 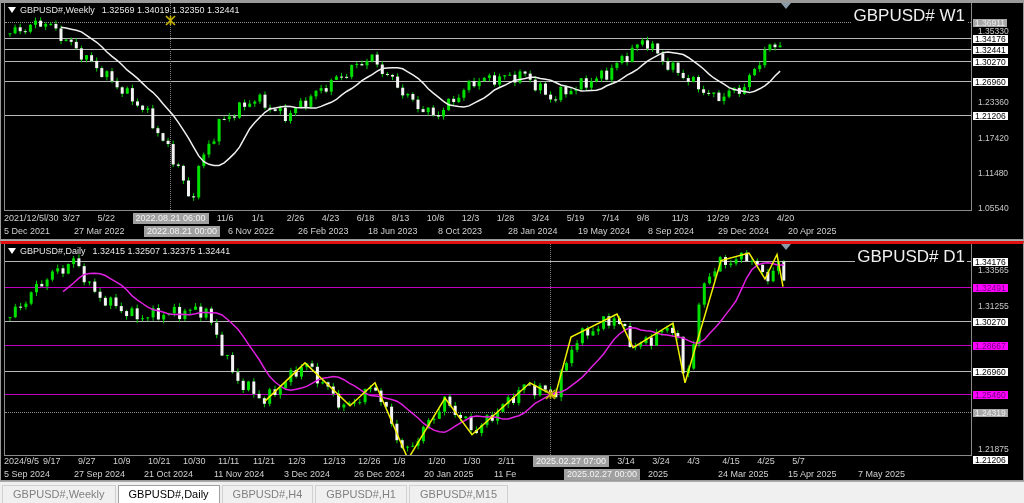 I want to click on time-label: 12/26, so click(x=370, y=461).